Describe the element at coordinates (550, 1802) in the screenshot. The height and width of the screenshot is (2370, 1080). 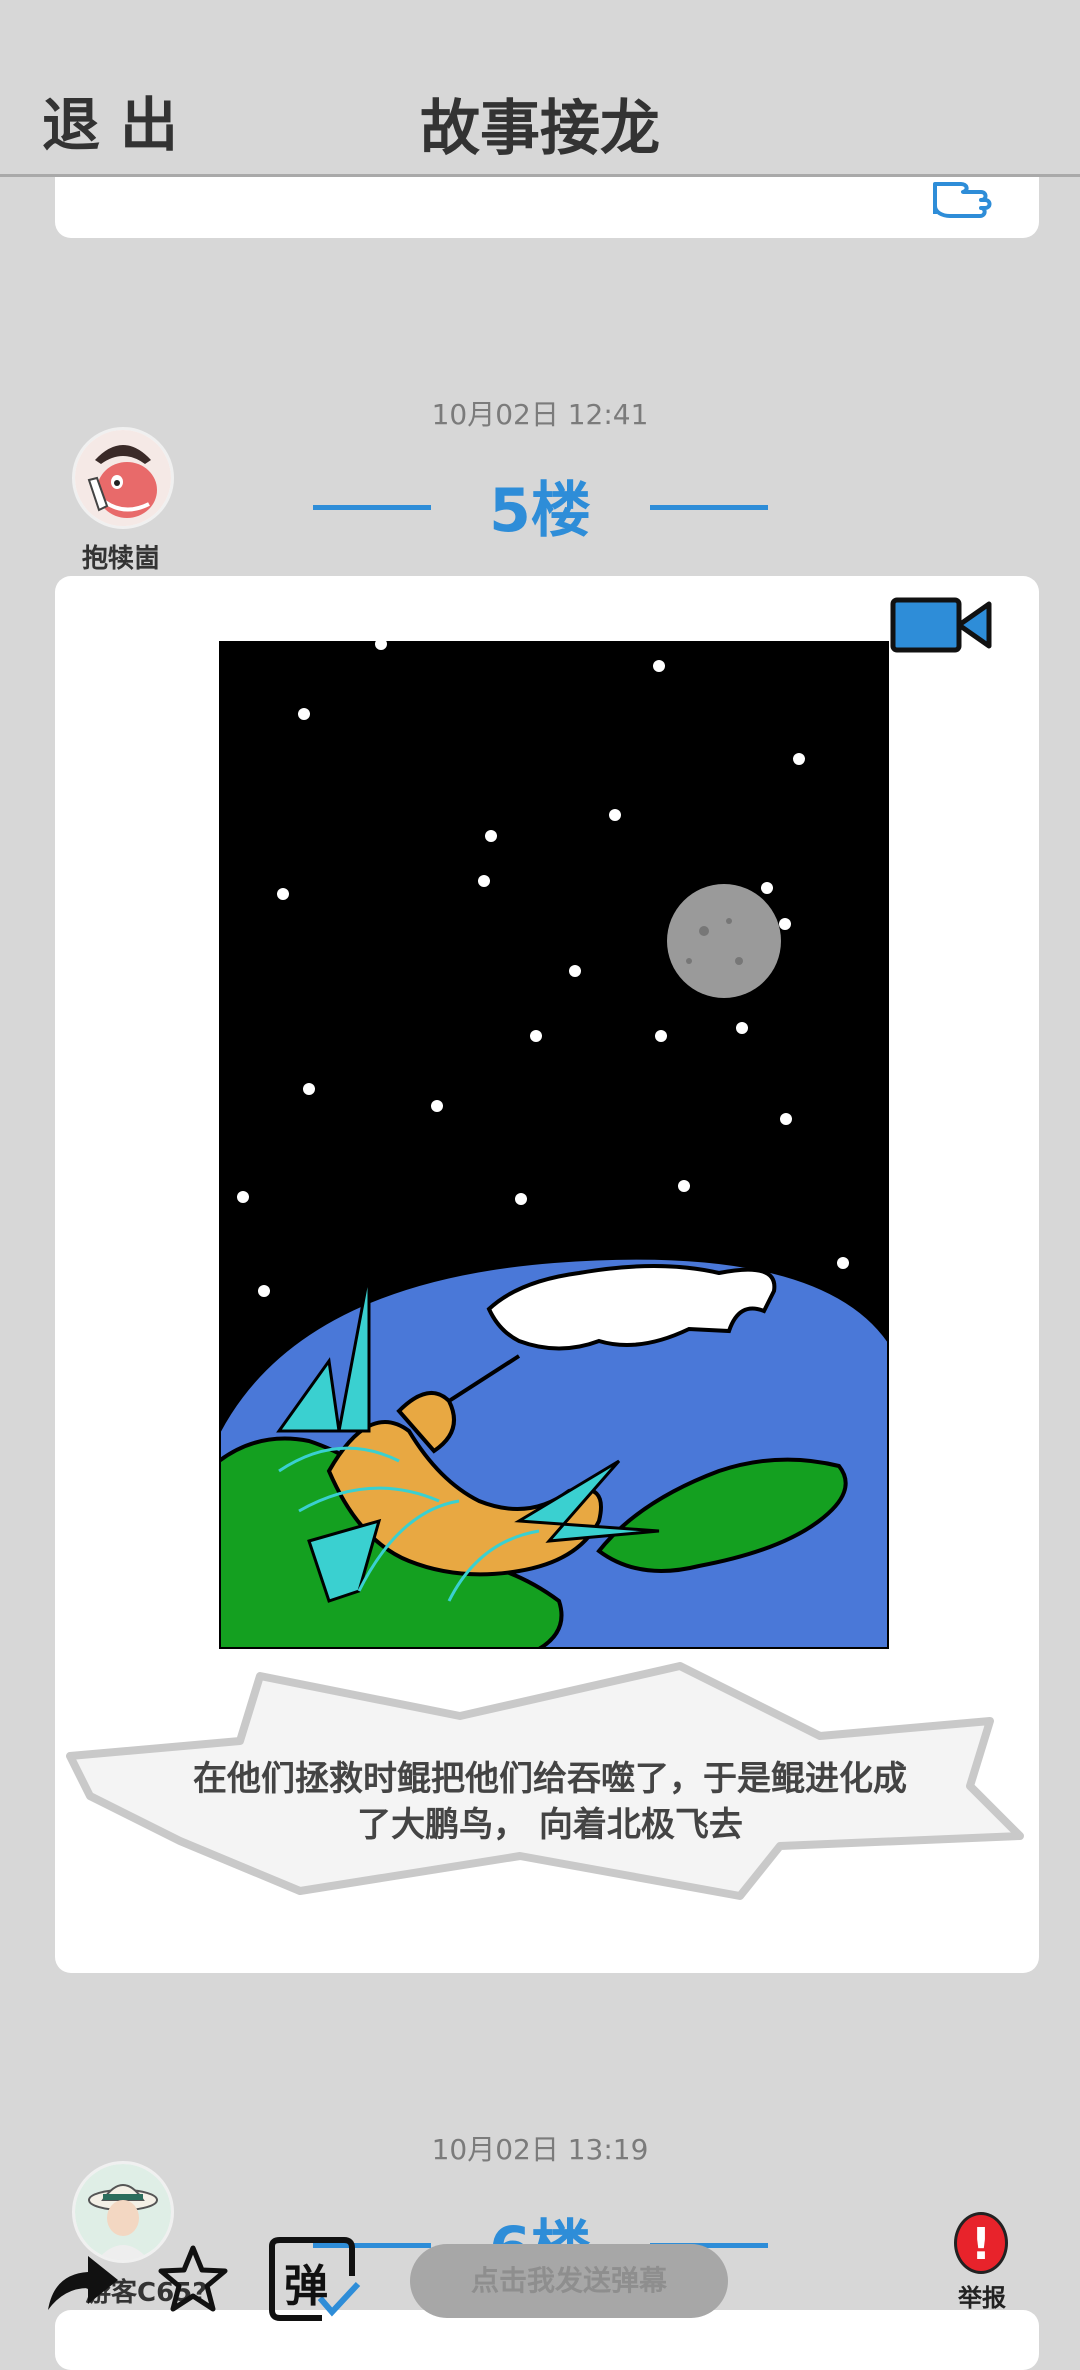
I see `story-caption: 在他们拯救时鲲把他们给吞噬了，于是鲲进化成了大鹏鸟， 向着北极飞去` at that location.